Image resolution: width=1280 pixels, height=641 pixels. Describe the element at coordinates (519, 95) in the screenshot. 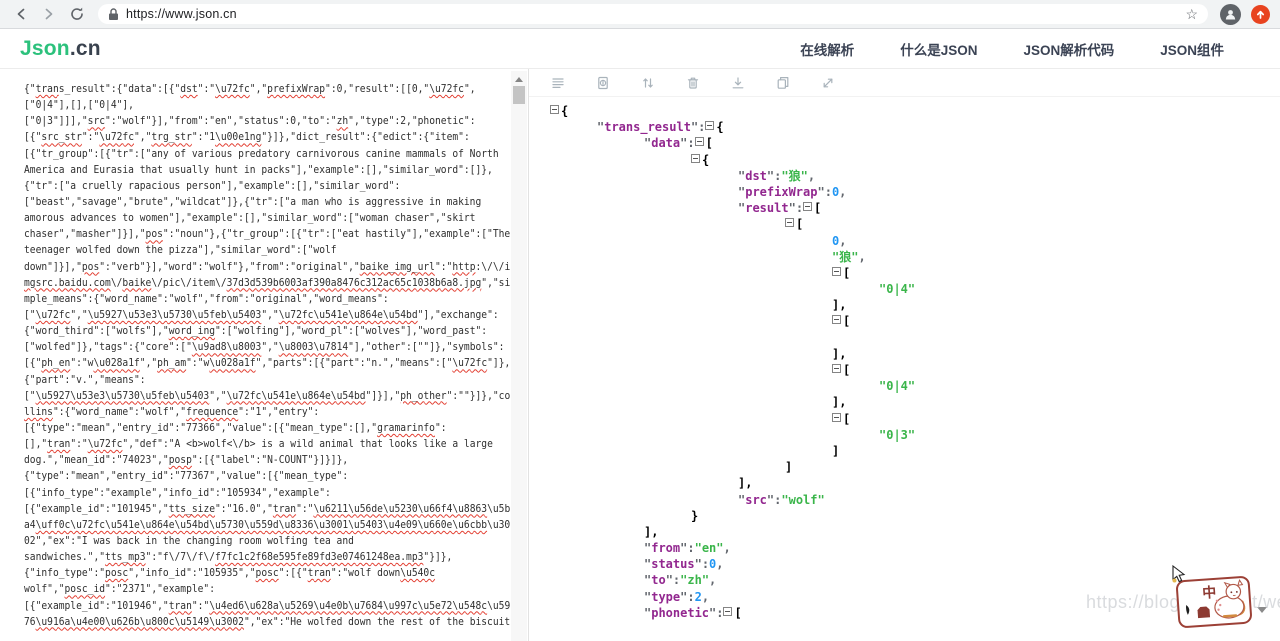

I see `scrollbar-thumb` at that location.